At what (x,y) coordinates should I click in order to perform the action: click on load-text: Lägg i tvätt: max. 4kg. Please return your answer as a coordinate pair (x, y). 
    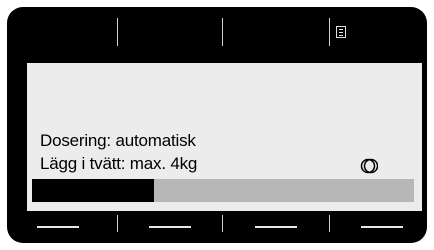
    Looking at the image, I should click on (119, 163).